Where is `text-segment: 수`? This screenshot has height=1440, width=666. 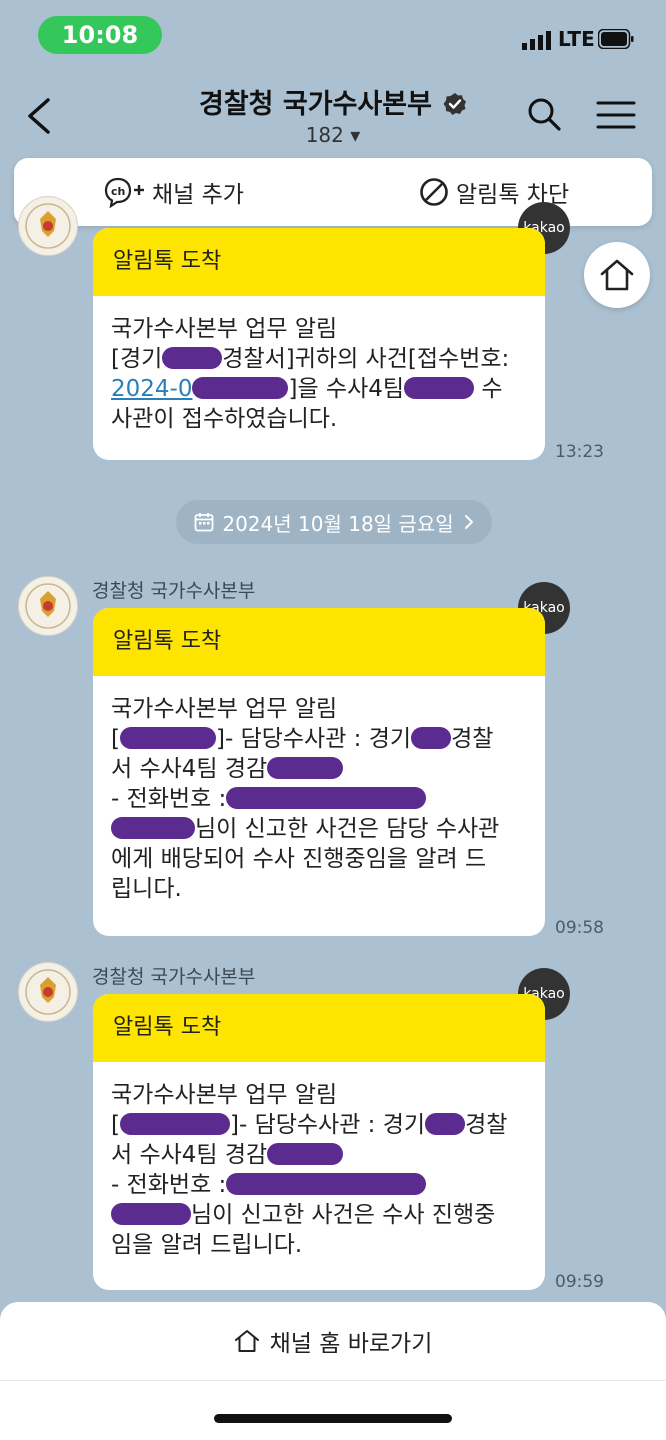 text-segment: 수 is located at coordinates (488, 389).